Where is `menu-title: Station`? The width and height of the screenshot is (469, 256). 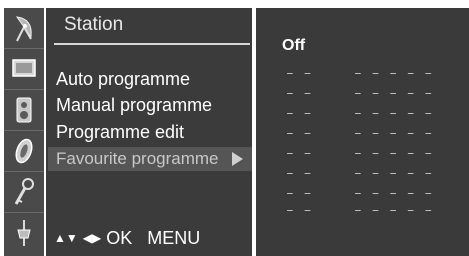
menu-title: Station is located at coordinates (94, 24).